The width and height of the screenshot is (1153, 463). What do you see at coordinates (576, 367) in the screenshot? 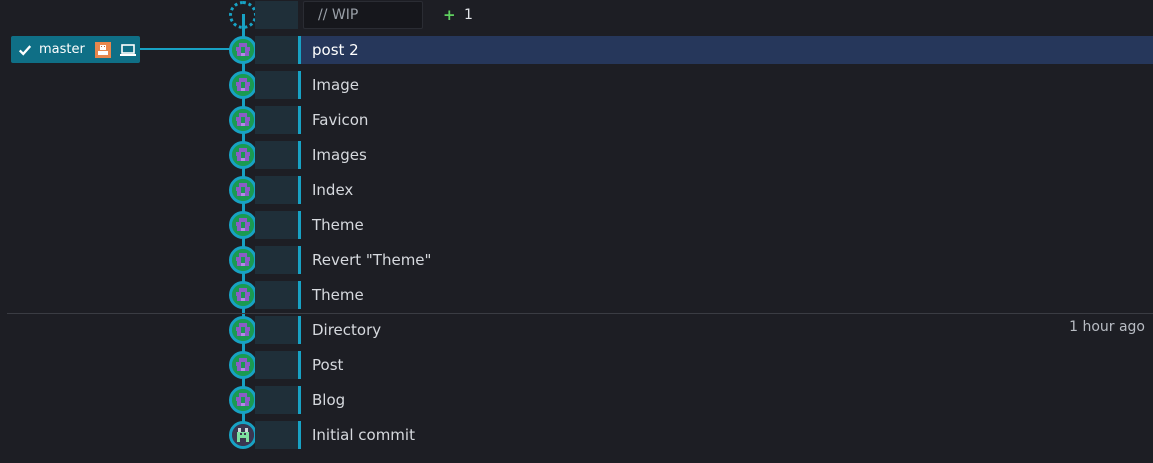
I see `commit-row: Post` at bounding box center [576, 367].